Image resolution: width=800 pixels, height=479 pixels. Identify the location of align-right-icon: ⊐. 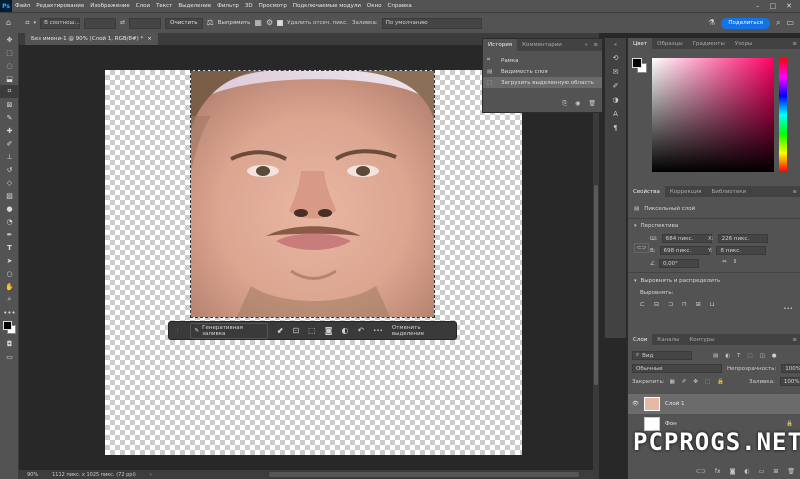
(670, 304).